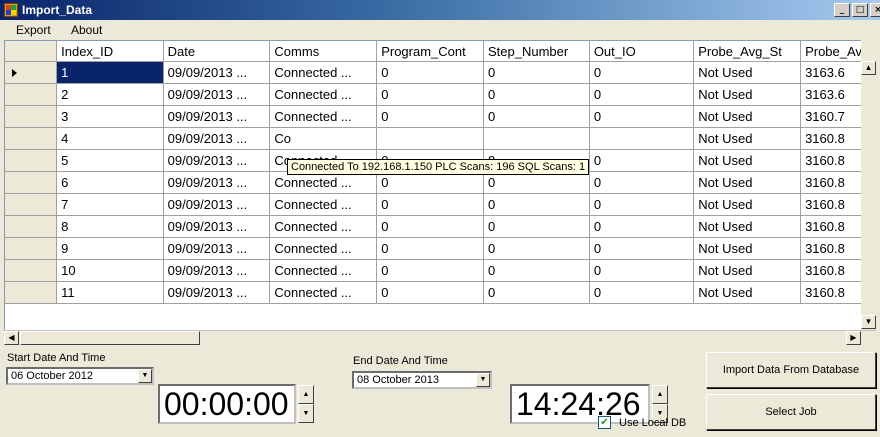 This screenshot has width=880, height=437. I want to click on select-job-button: Select Job, so click(791, 412).